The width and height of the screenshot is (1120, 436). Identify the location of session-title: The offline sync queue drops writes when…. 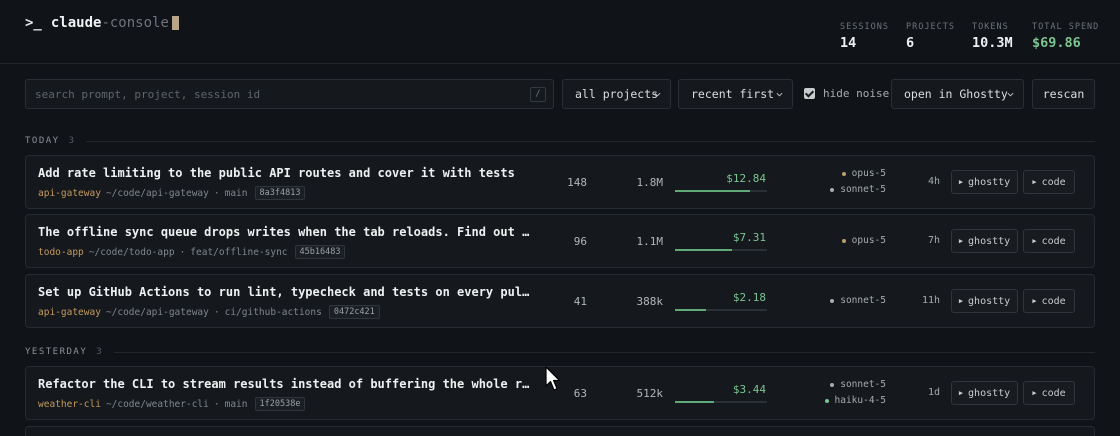
(285, 232).